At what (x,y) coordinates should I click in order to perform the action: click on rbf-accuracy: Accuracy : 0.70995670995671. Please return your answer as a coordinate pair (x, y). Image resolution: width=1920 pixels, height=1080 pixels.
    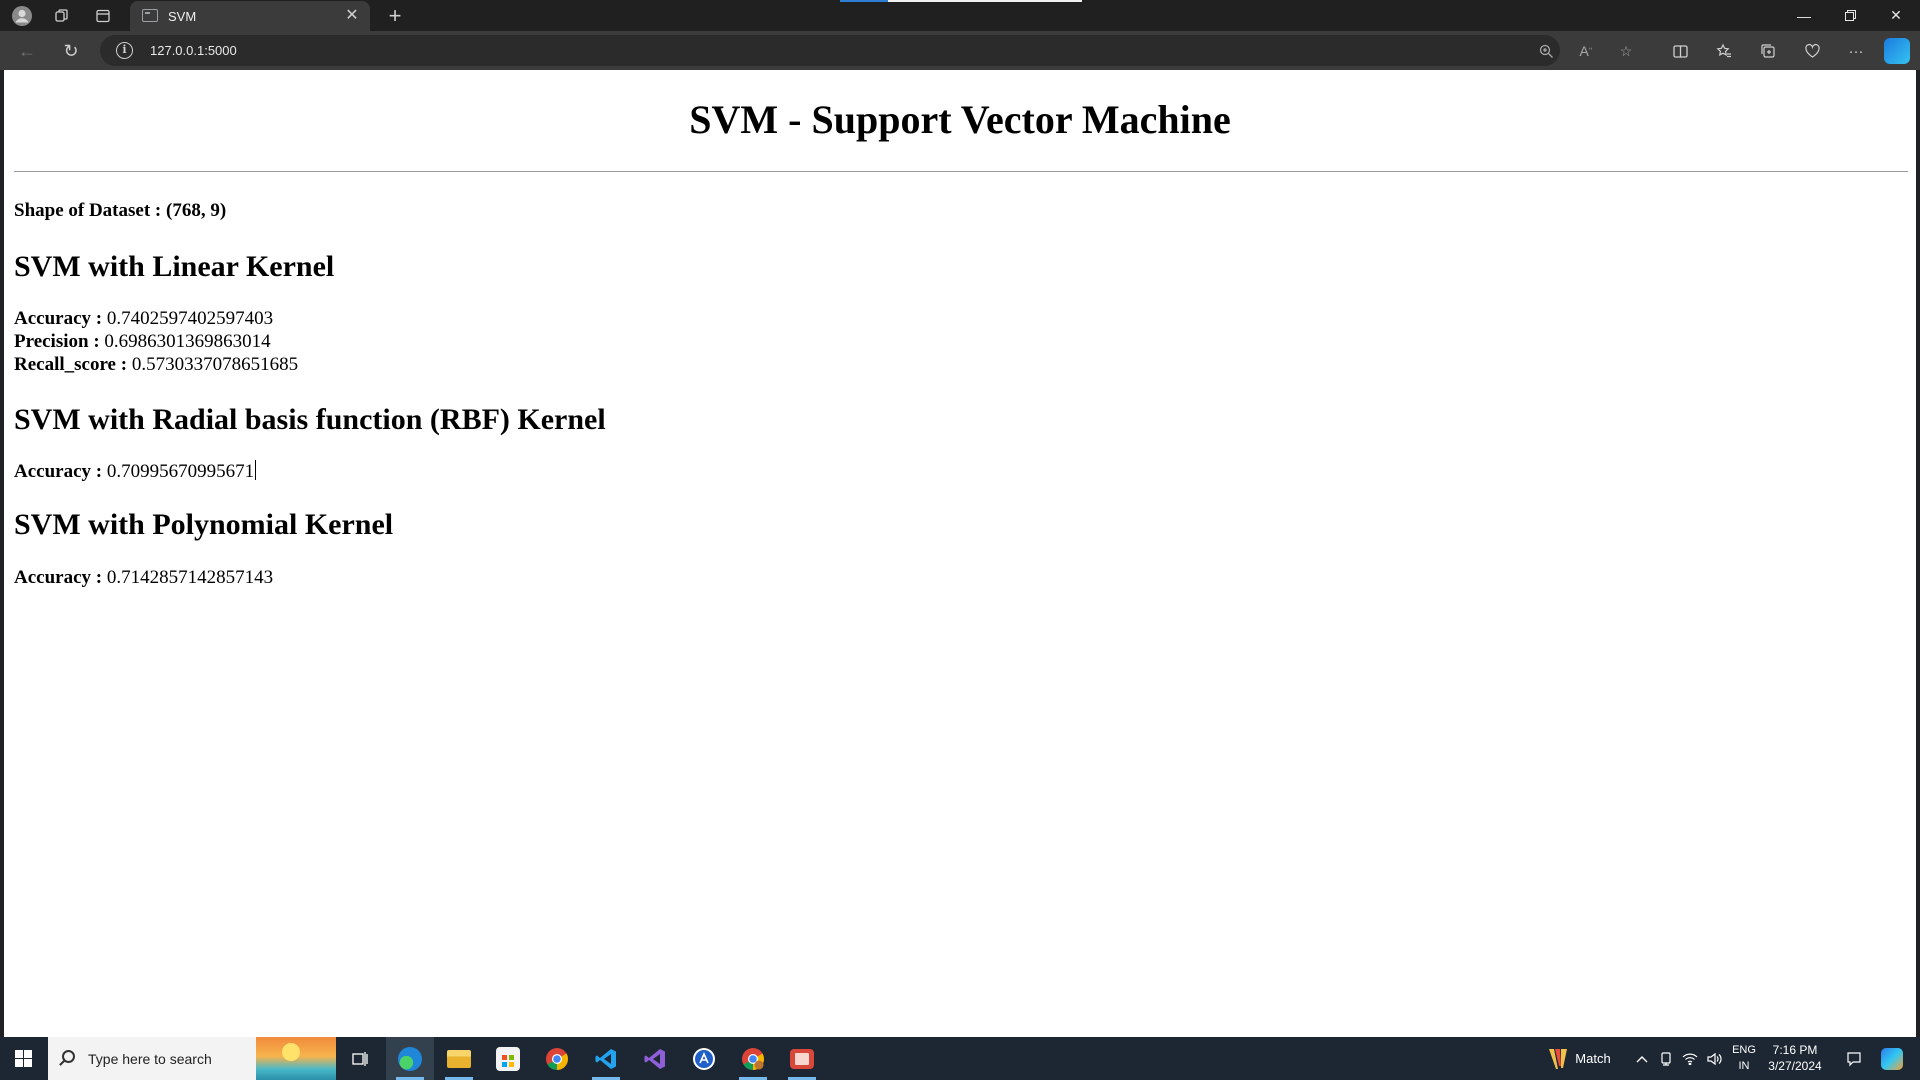
    Looking at the image, I should click on (135, 471).